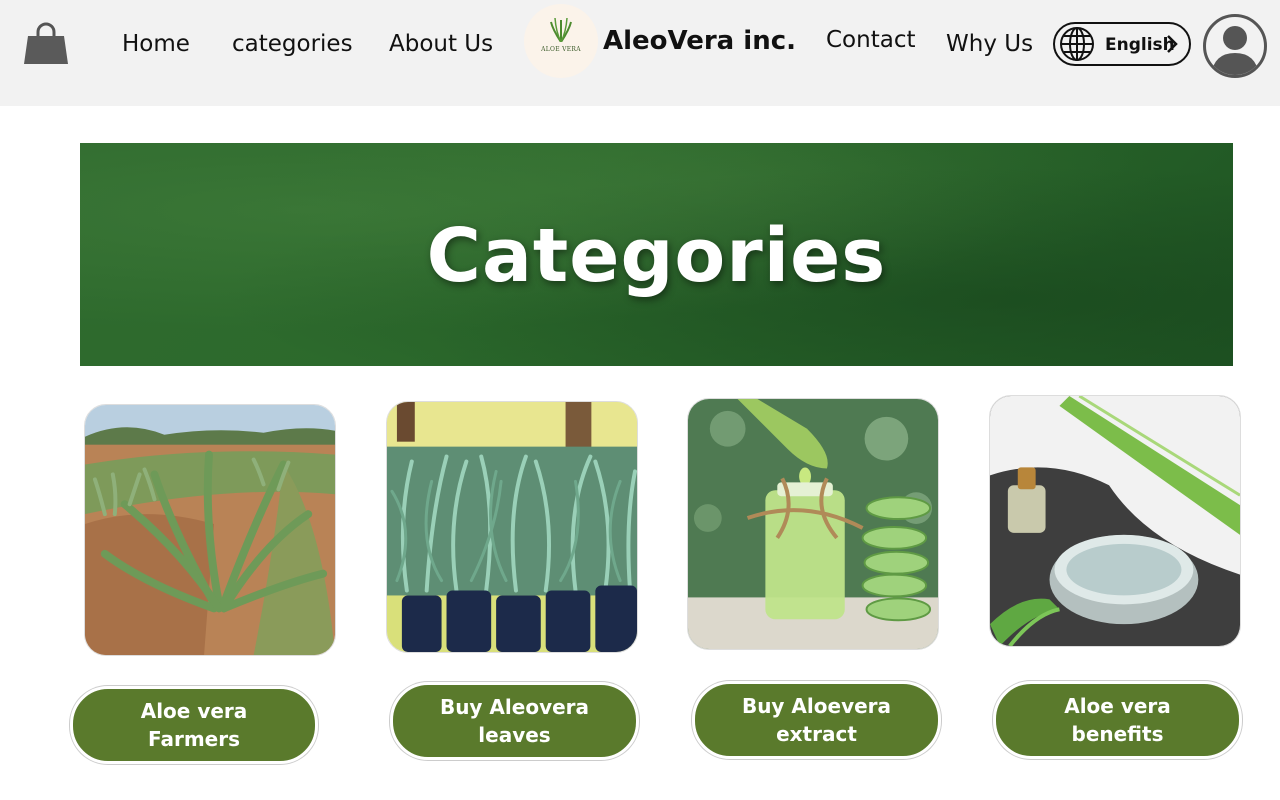 This screenshot has height=800, width=1280. I want to click on category-button-farmers: Aloe vera Farmers, so click(194, 725).